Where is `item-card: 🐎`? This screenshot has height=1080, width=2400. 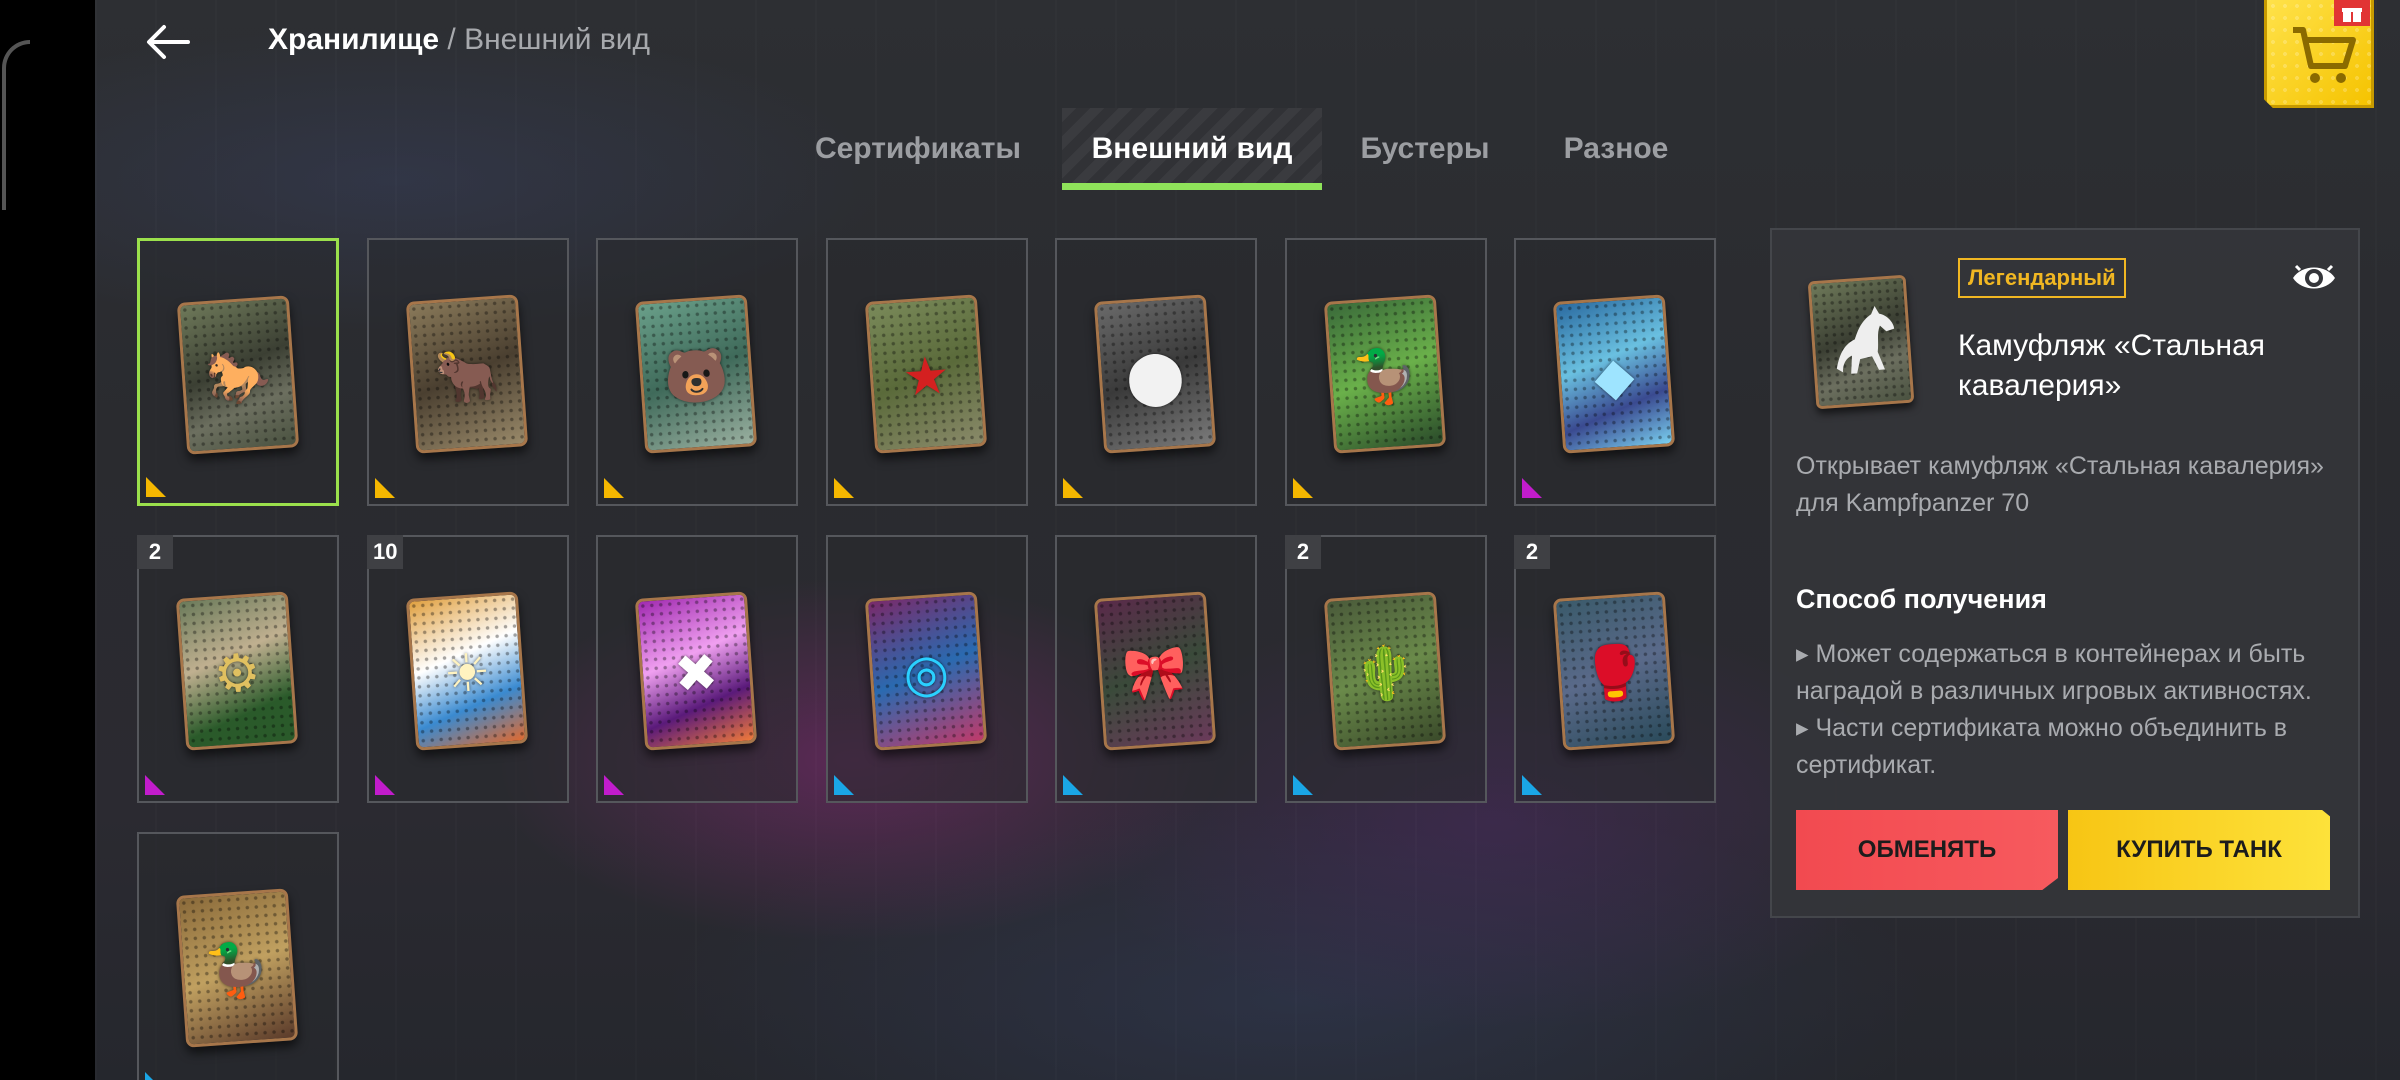 item-card: 🐎 is located at coordinates (238, 372).